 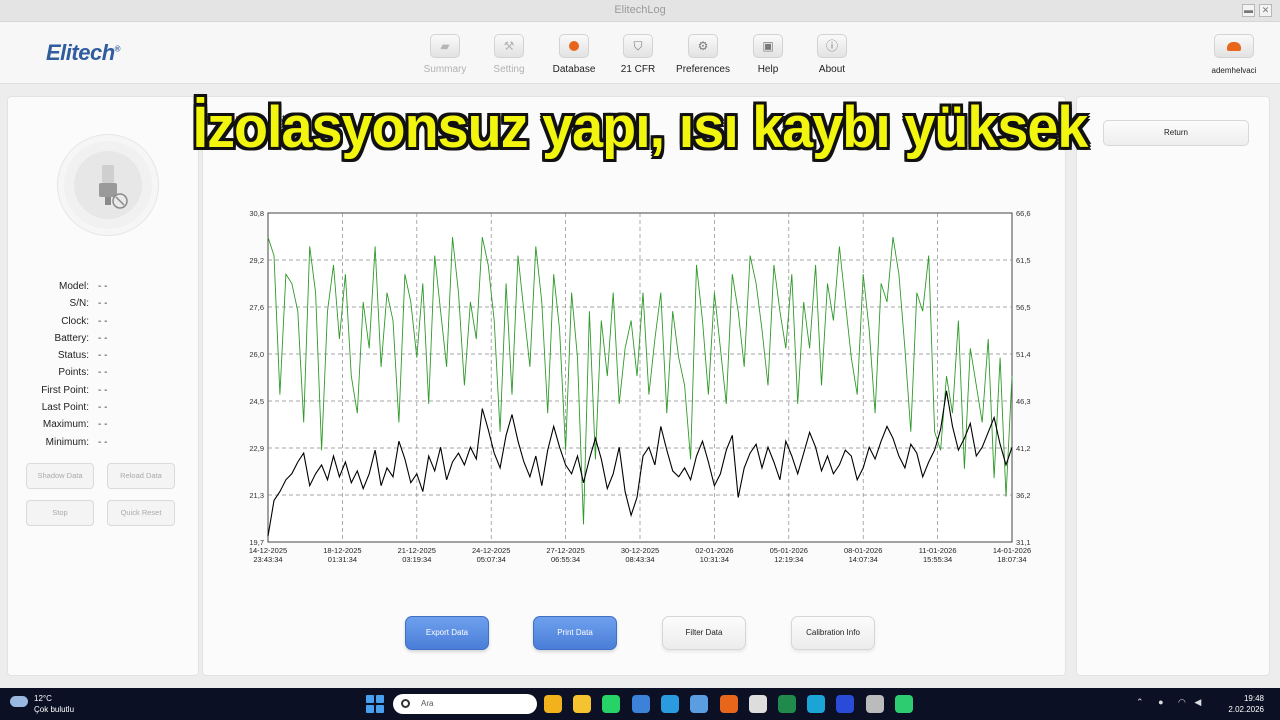 What do you see at coordinates (574, 69) in the screenshot?
I see `toolbar-label: Database` at bounding box center [574, 69].